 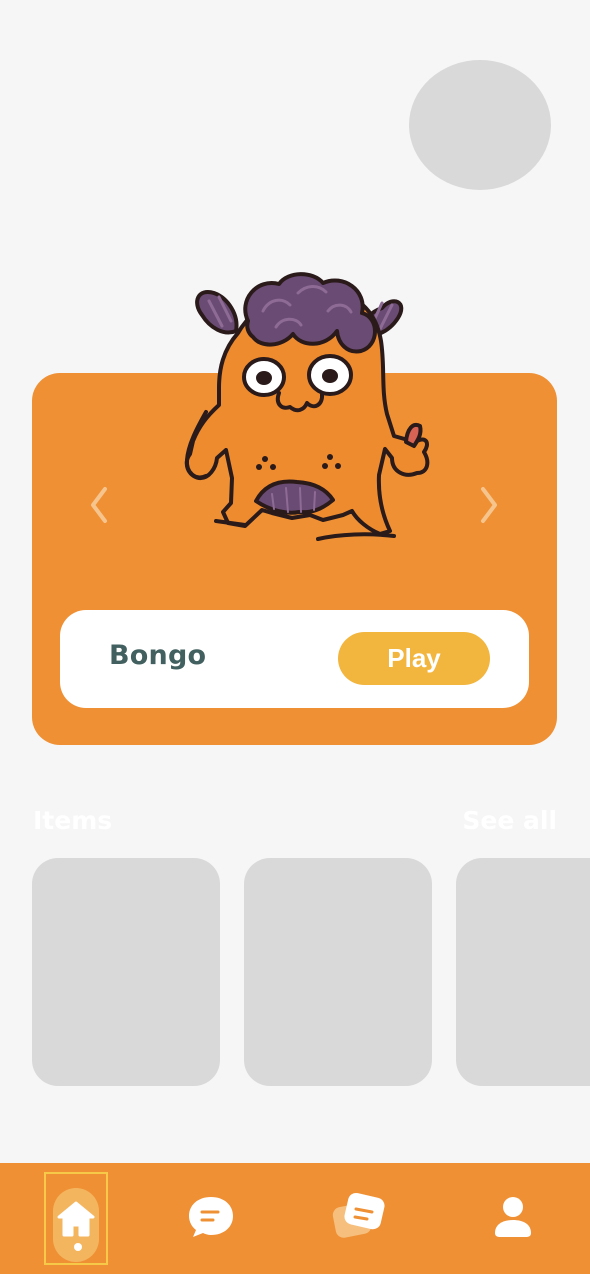 I want to click on nav-chat-button, so click(x=211, y=1215).